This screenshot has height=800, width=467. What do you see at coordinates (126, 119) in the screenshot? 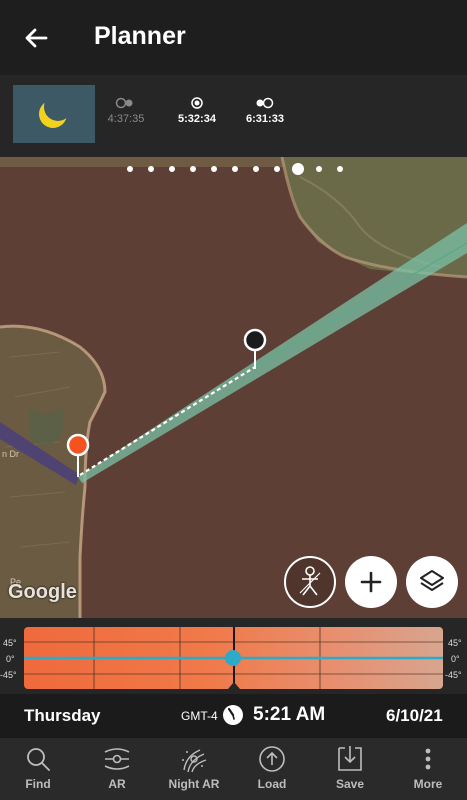
I see `moonrise-time: 4:37:35` at bounding box center [126, 119].